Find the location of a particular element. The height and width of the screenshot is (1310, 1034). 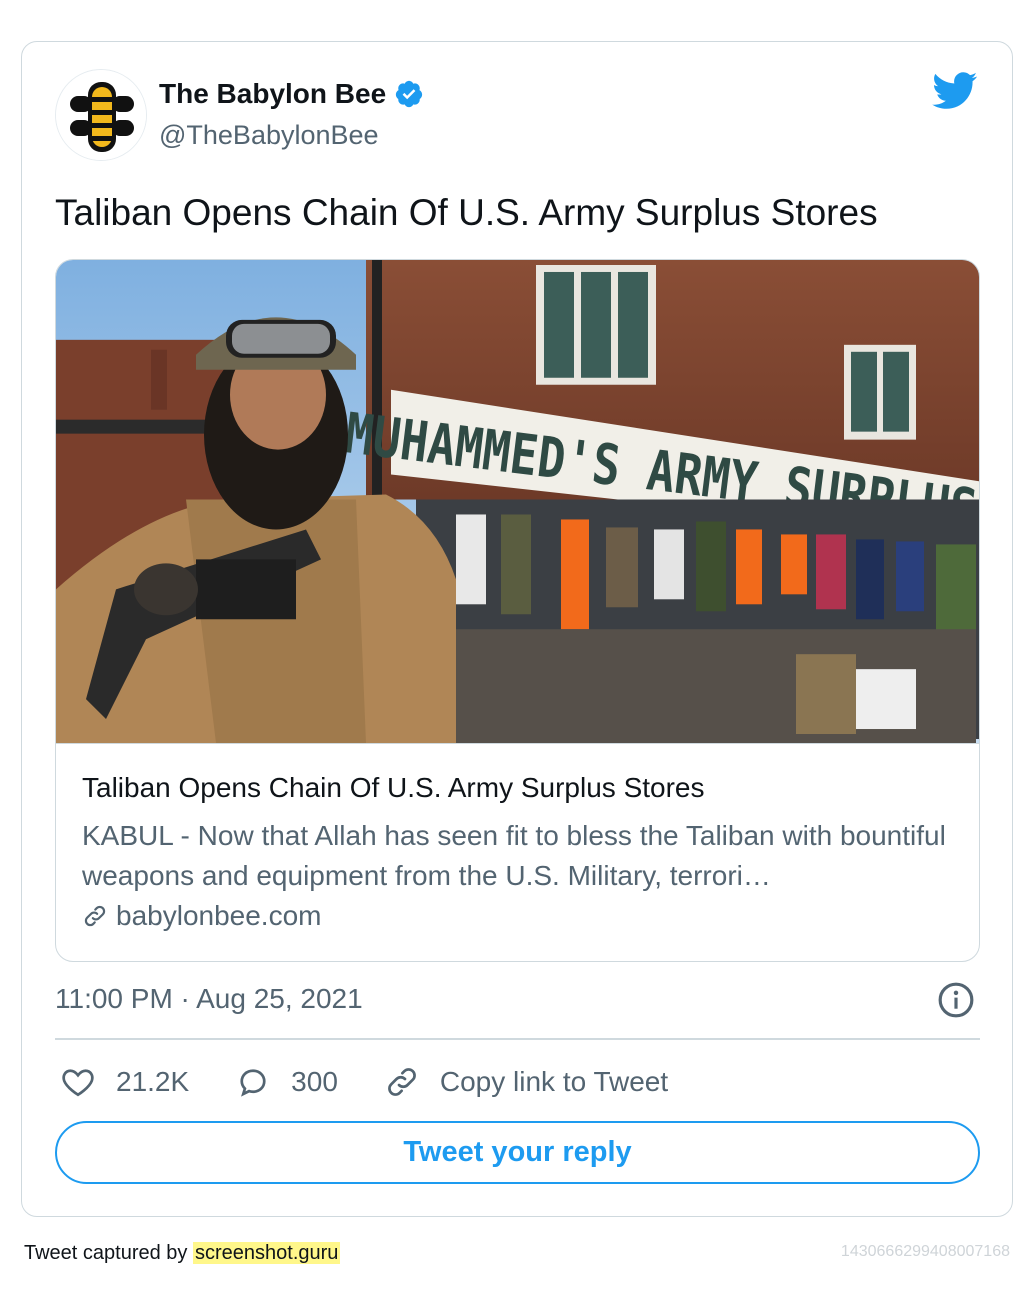

reply-count-button: 300 is located at coordinates (286, 1082).